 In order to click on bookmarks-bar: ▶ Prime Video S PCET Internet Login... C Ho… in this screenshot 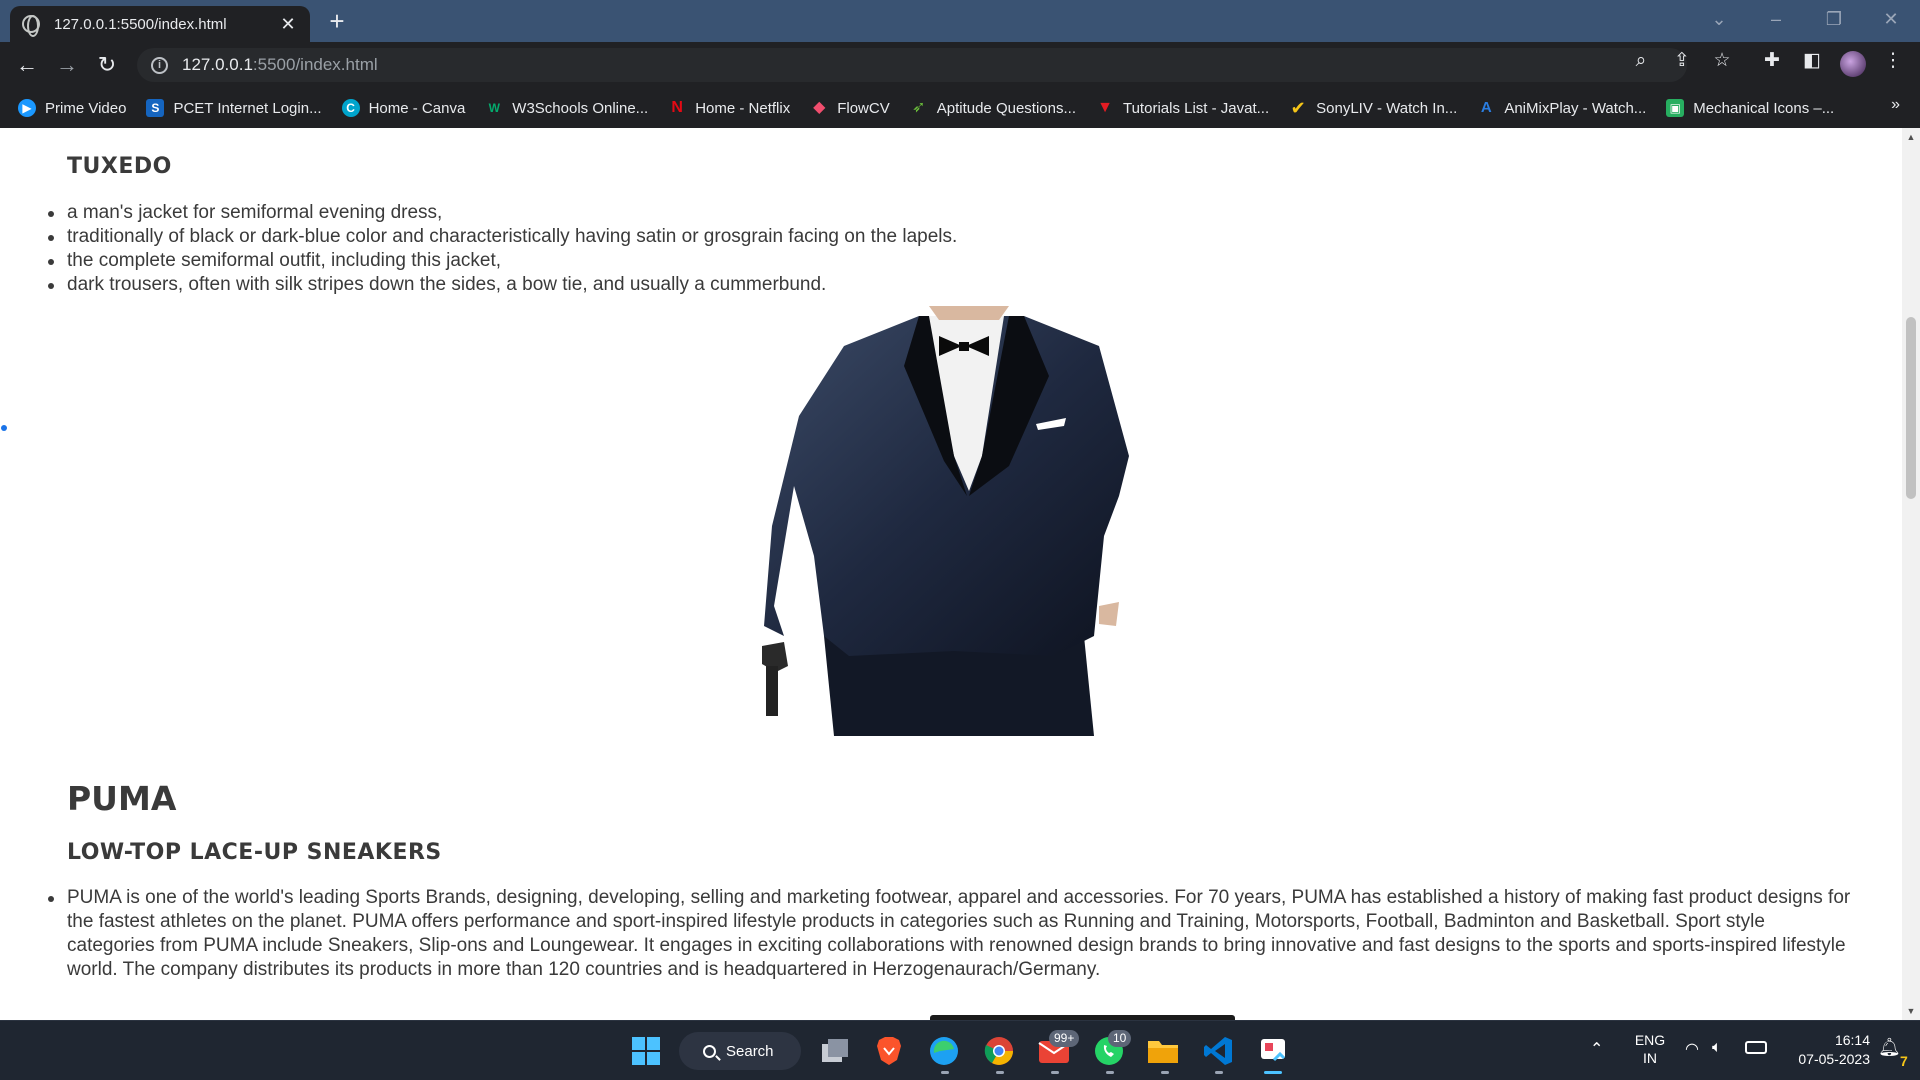, I will do `click(960, 108)`.